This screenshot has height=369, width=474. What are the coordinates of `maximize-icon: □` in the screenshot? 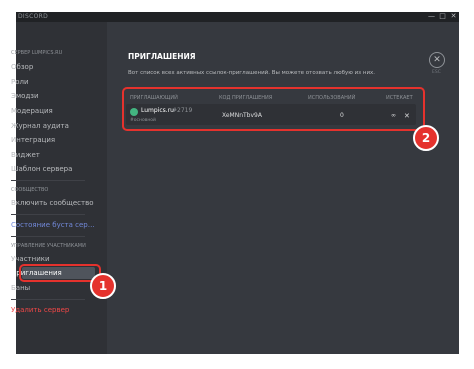 It's located at (442, 16).